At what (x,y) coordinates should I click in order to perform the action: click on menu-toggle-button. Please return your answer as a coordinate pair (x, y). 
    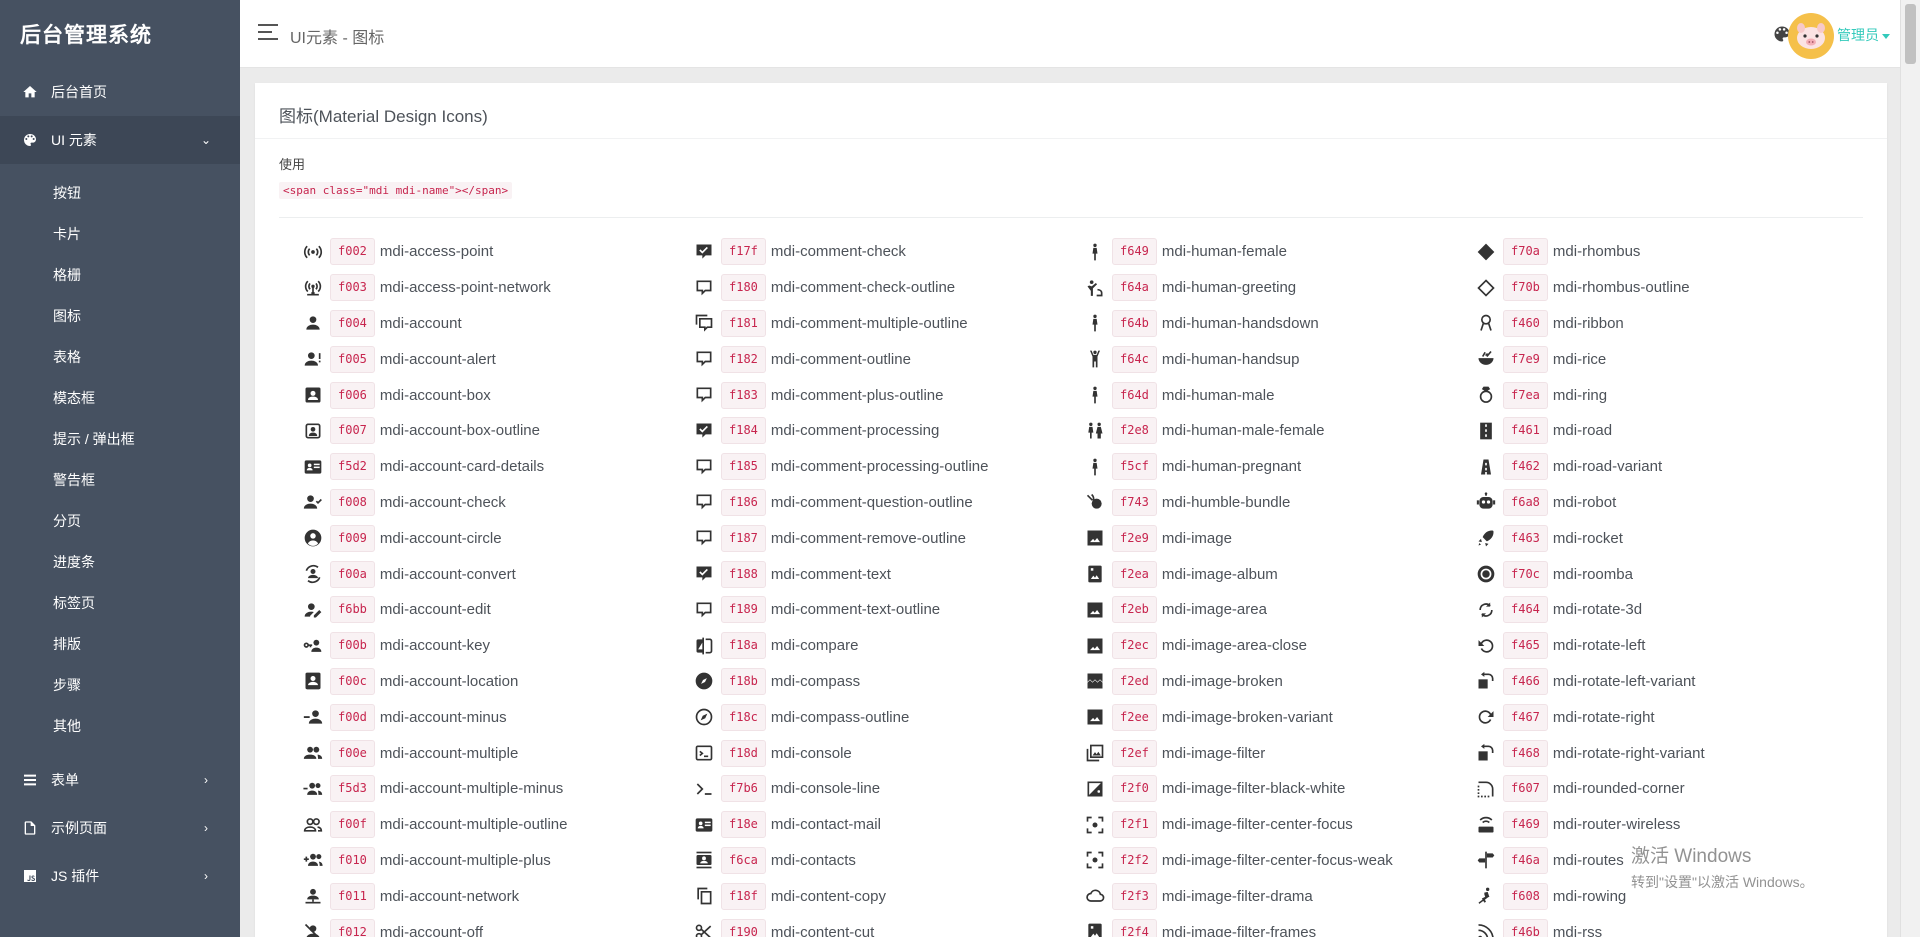
    Looking at the image, I should click on (268, 33).